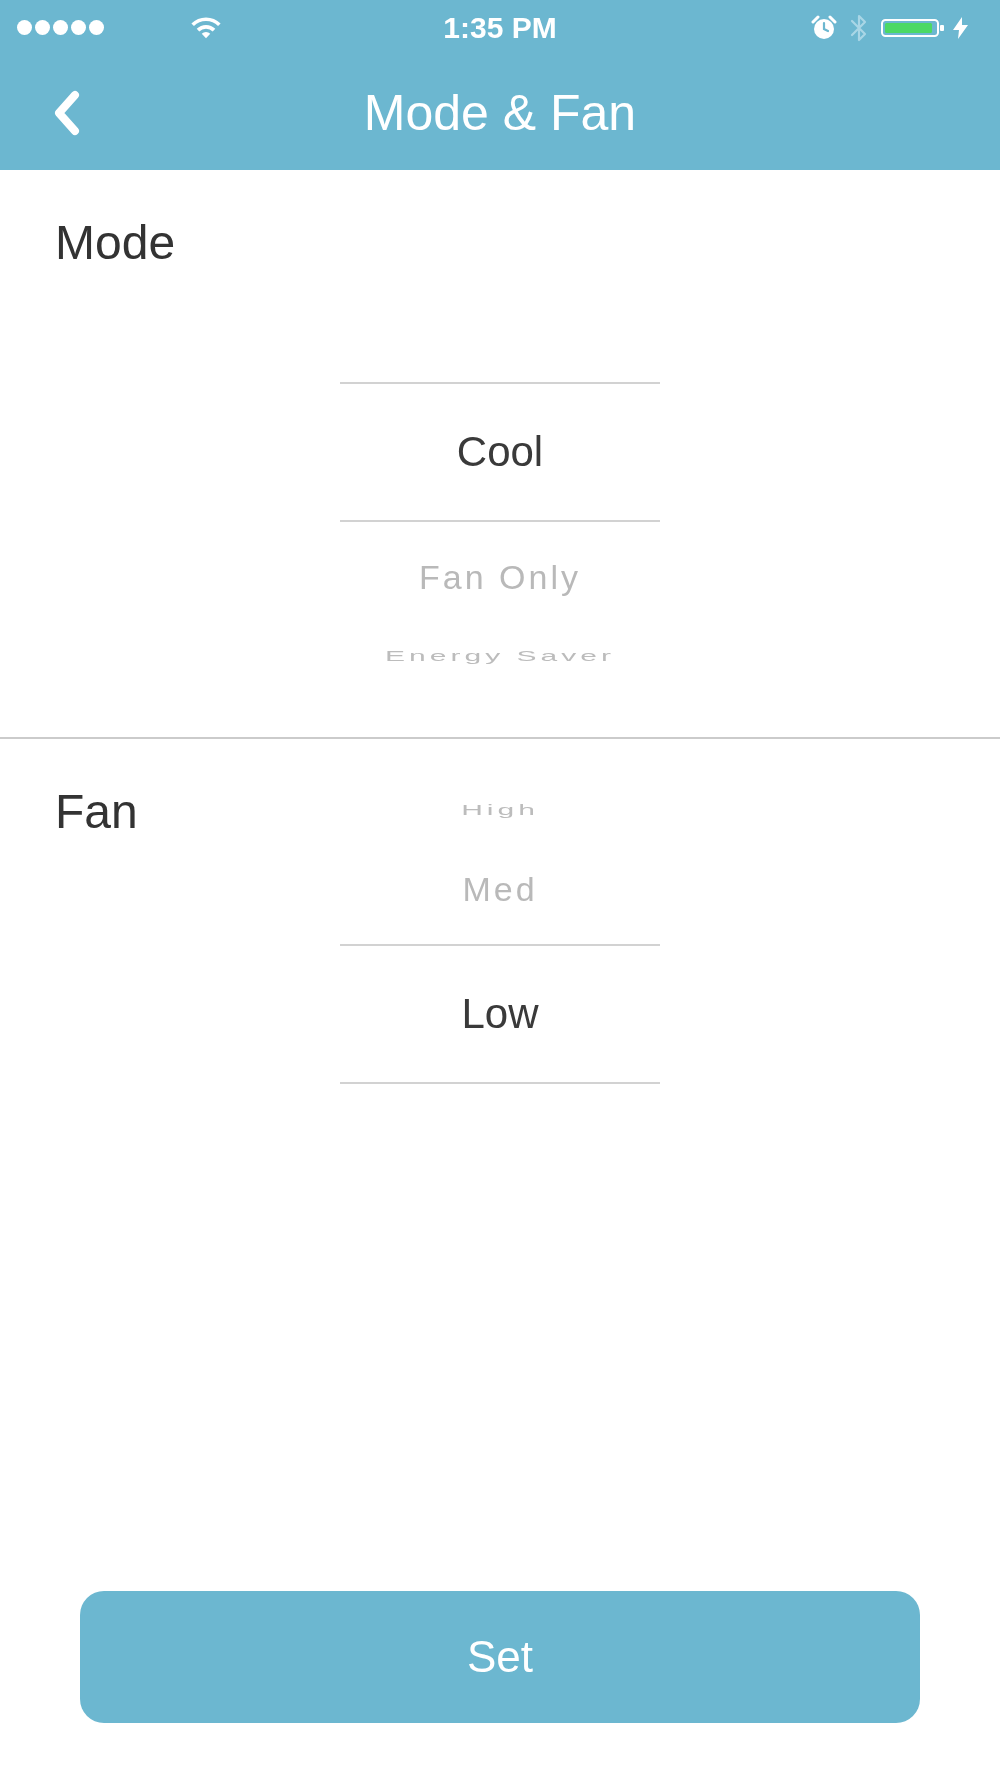  I want to click on section-title: Mode, so click(115, 243).